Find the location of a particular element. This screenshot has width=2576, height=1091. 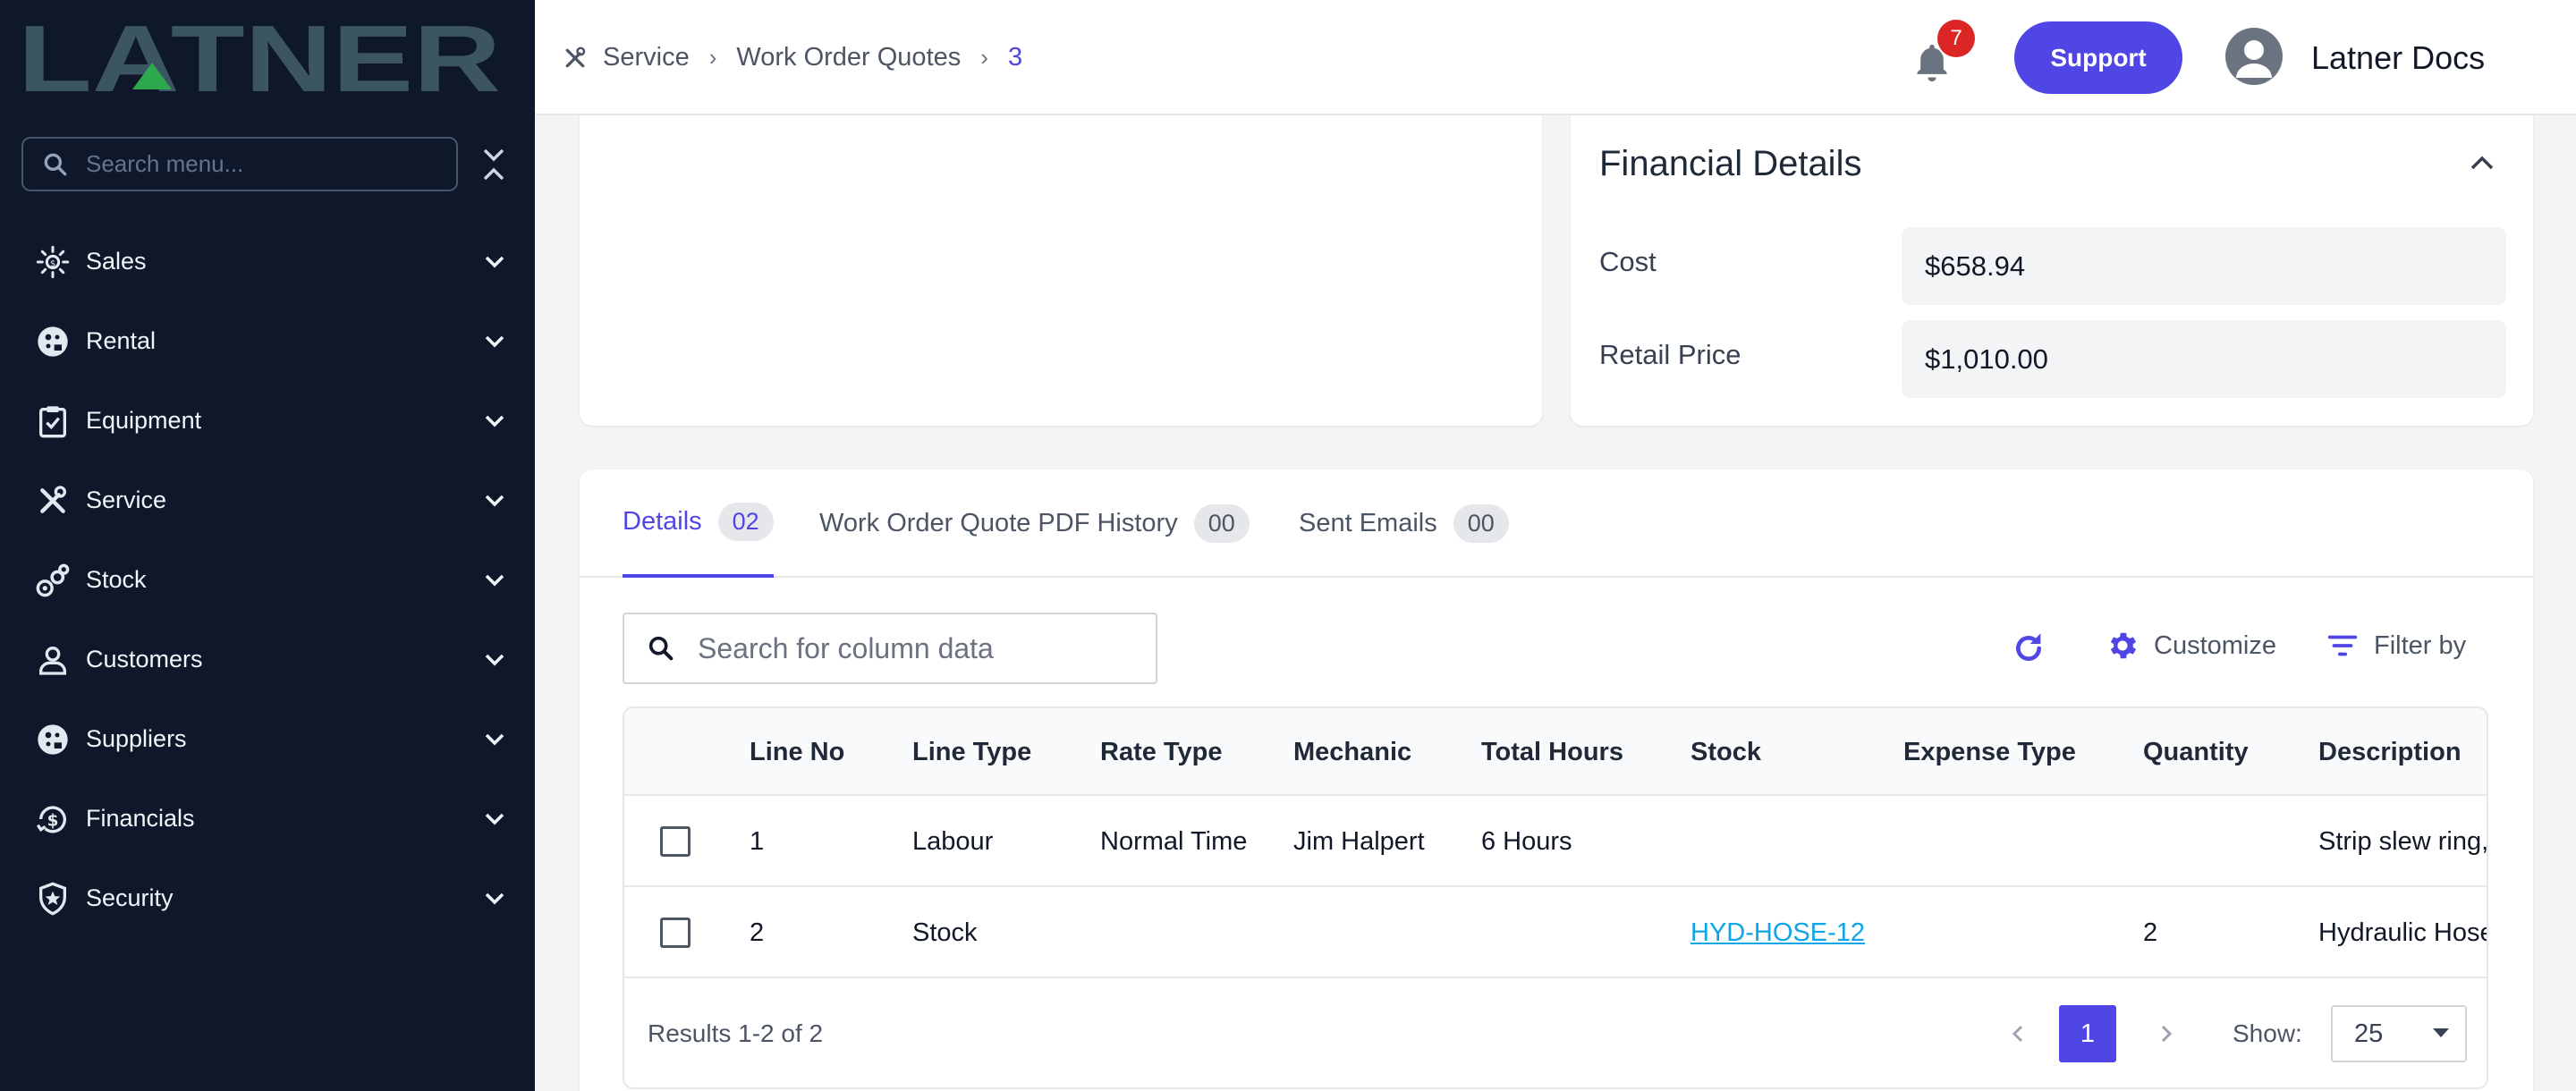

sales-icon: $ is located at coordinates (53, 262).